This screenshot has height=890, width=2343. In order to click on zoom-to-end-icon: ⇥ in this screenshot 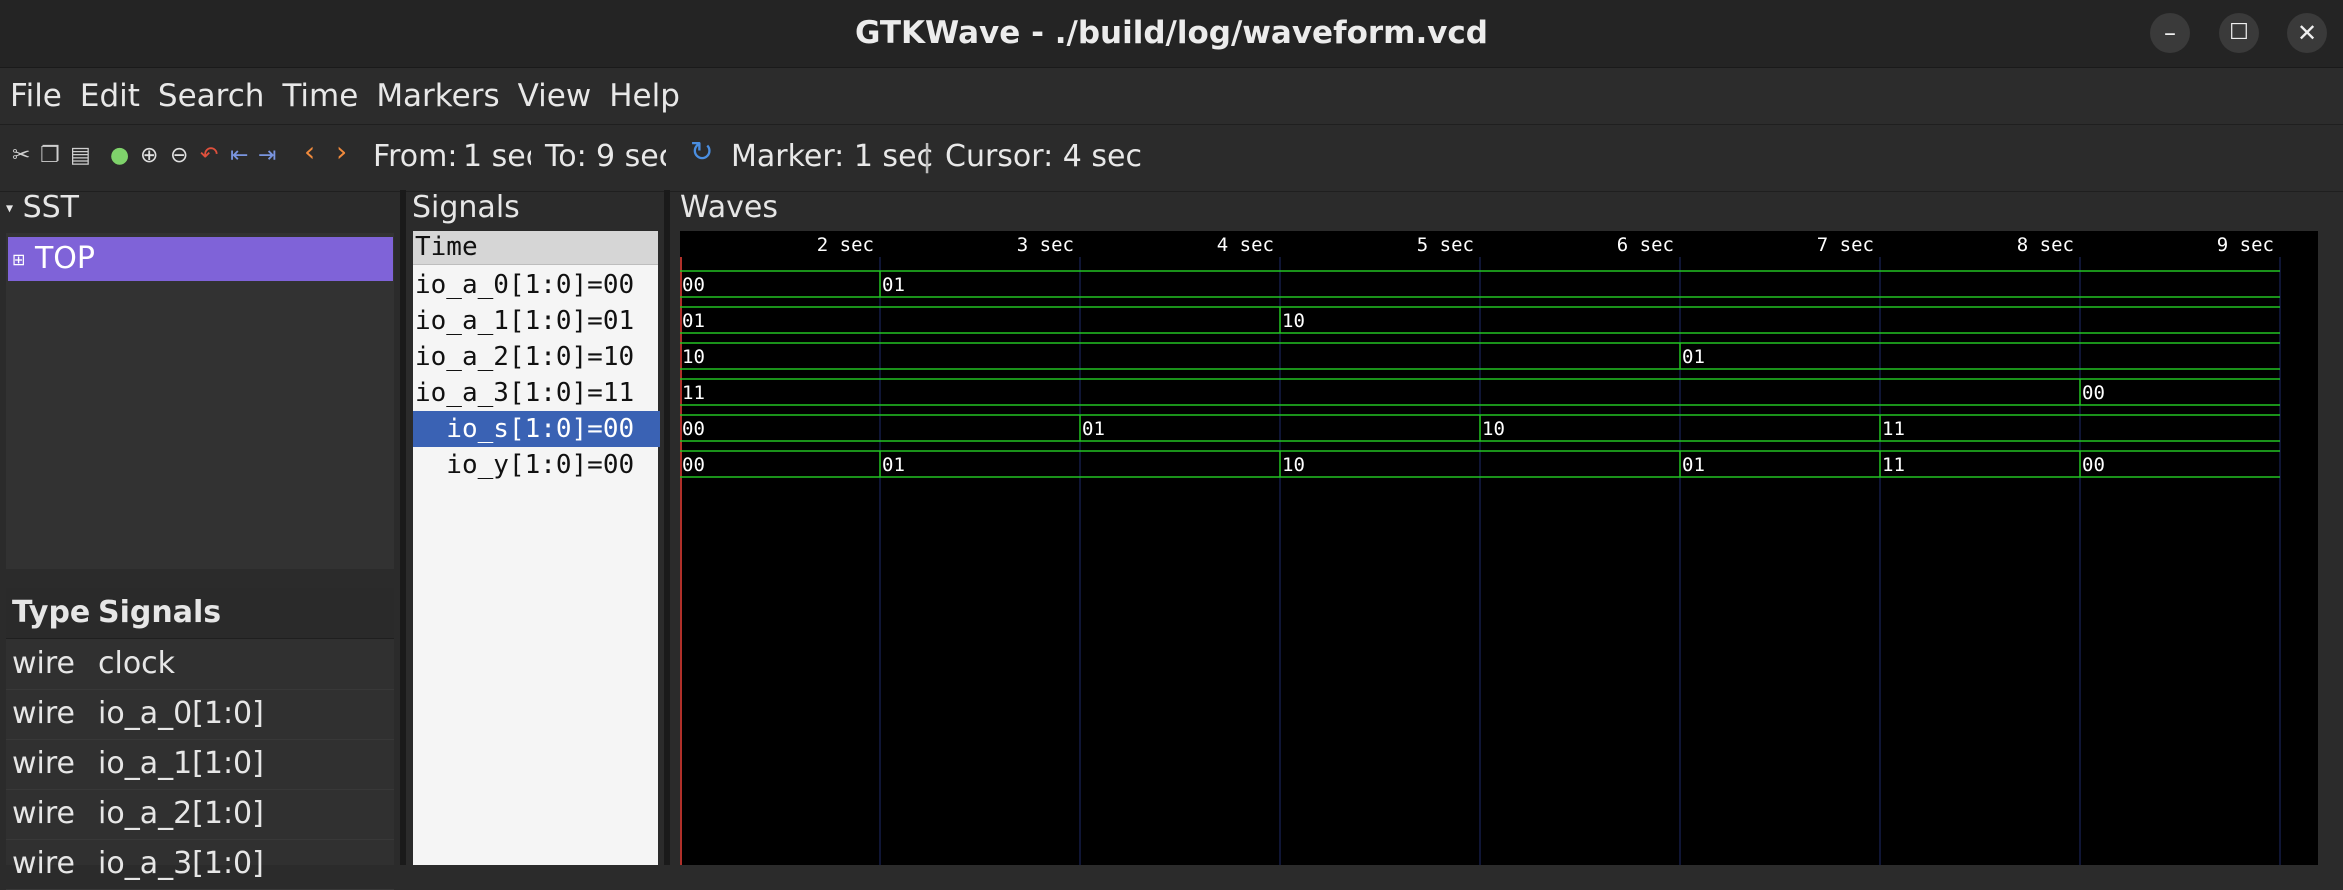, I will do `click(267, 156)`.